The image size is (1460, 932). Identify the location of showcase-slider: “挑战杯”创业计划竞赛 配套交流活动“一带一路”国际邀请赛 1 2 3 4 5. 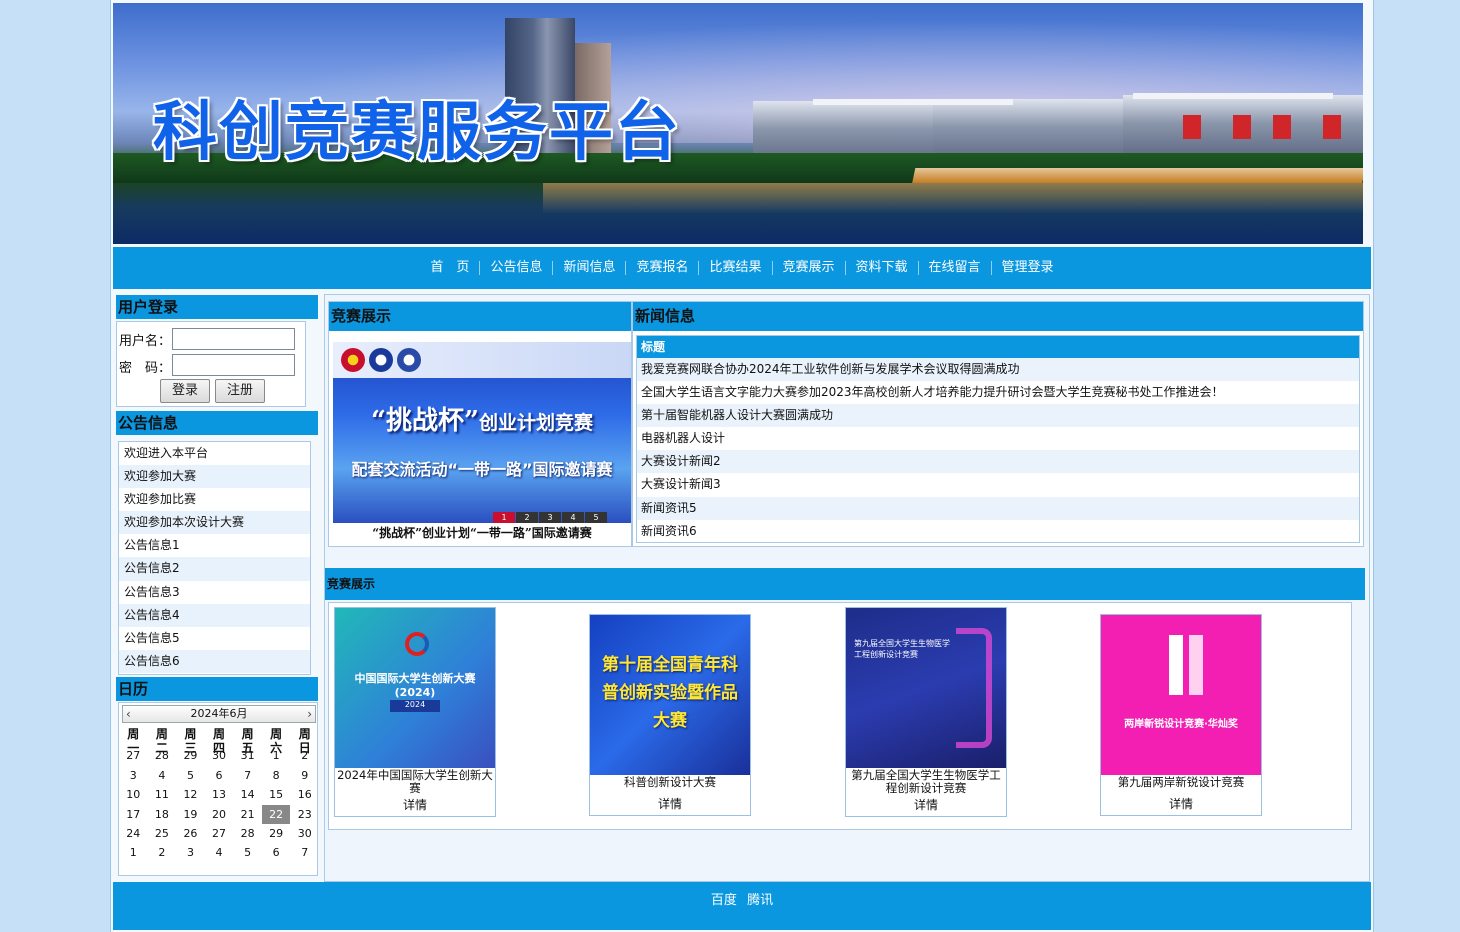
(482, 432).